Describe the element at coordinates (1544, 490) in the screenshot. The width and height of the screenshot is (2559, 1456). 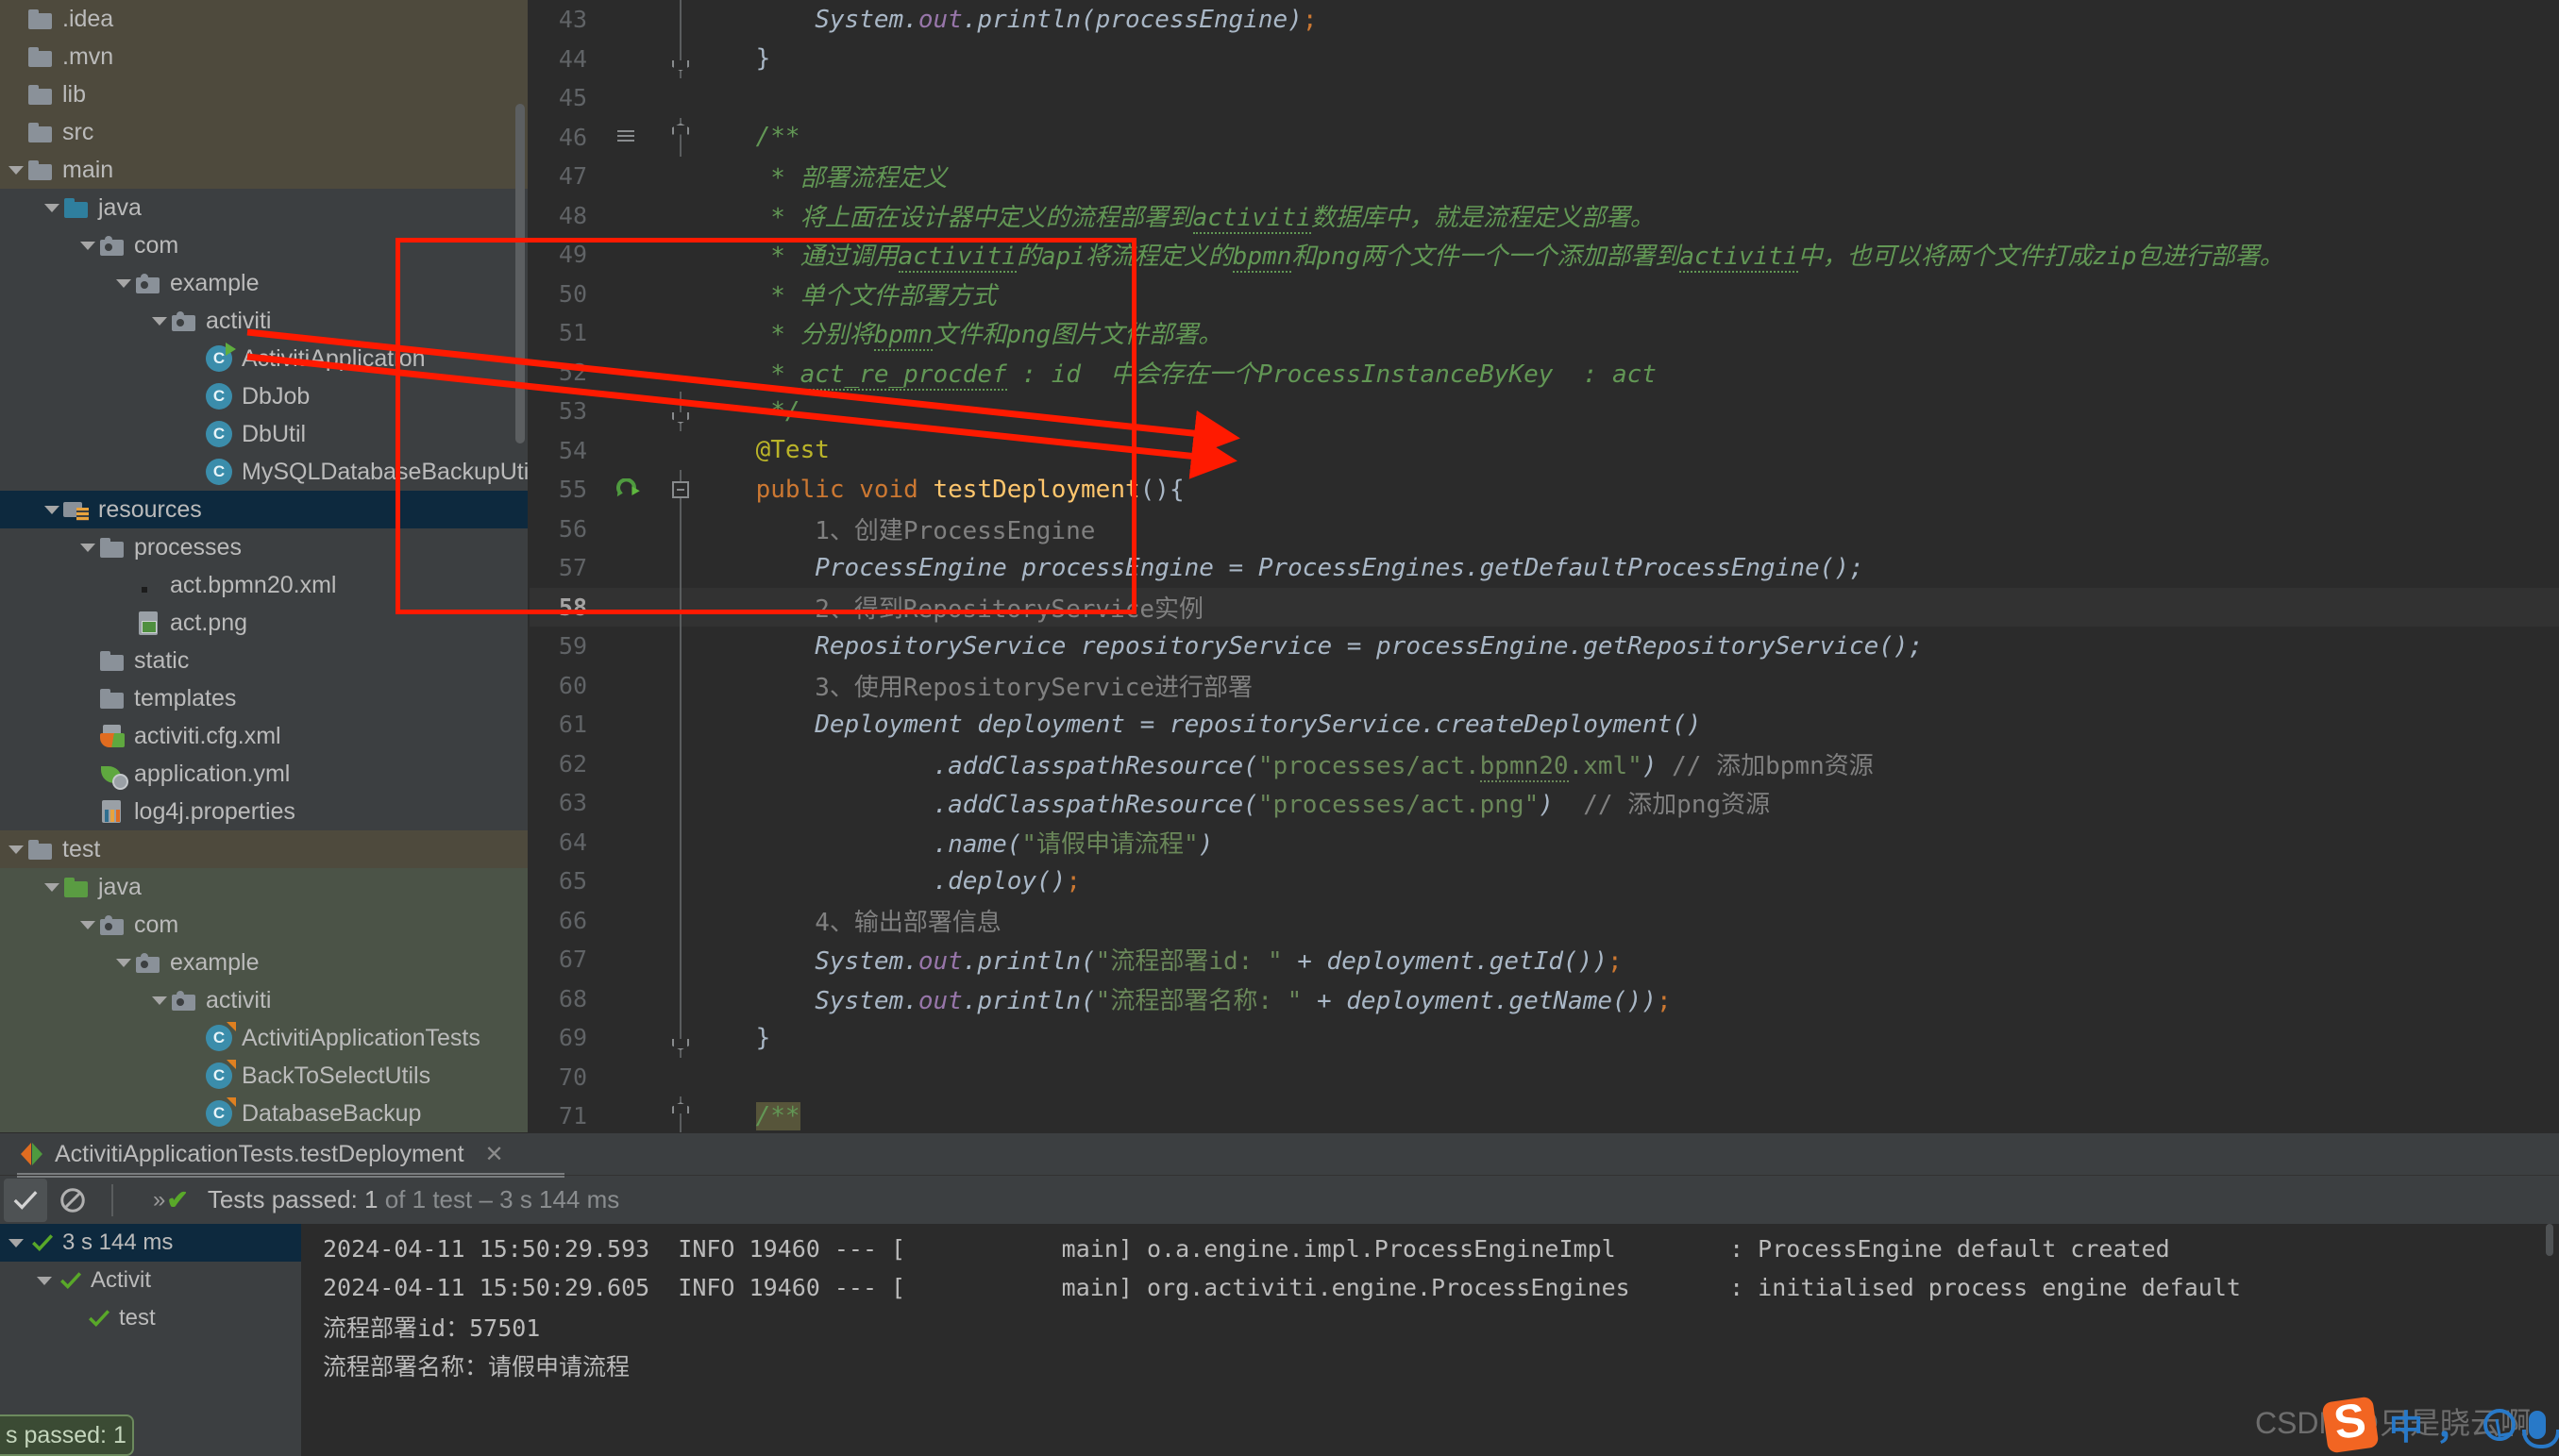
I see `code-line: 55 public void testDeployment(){` at that location.